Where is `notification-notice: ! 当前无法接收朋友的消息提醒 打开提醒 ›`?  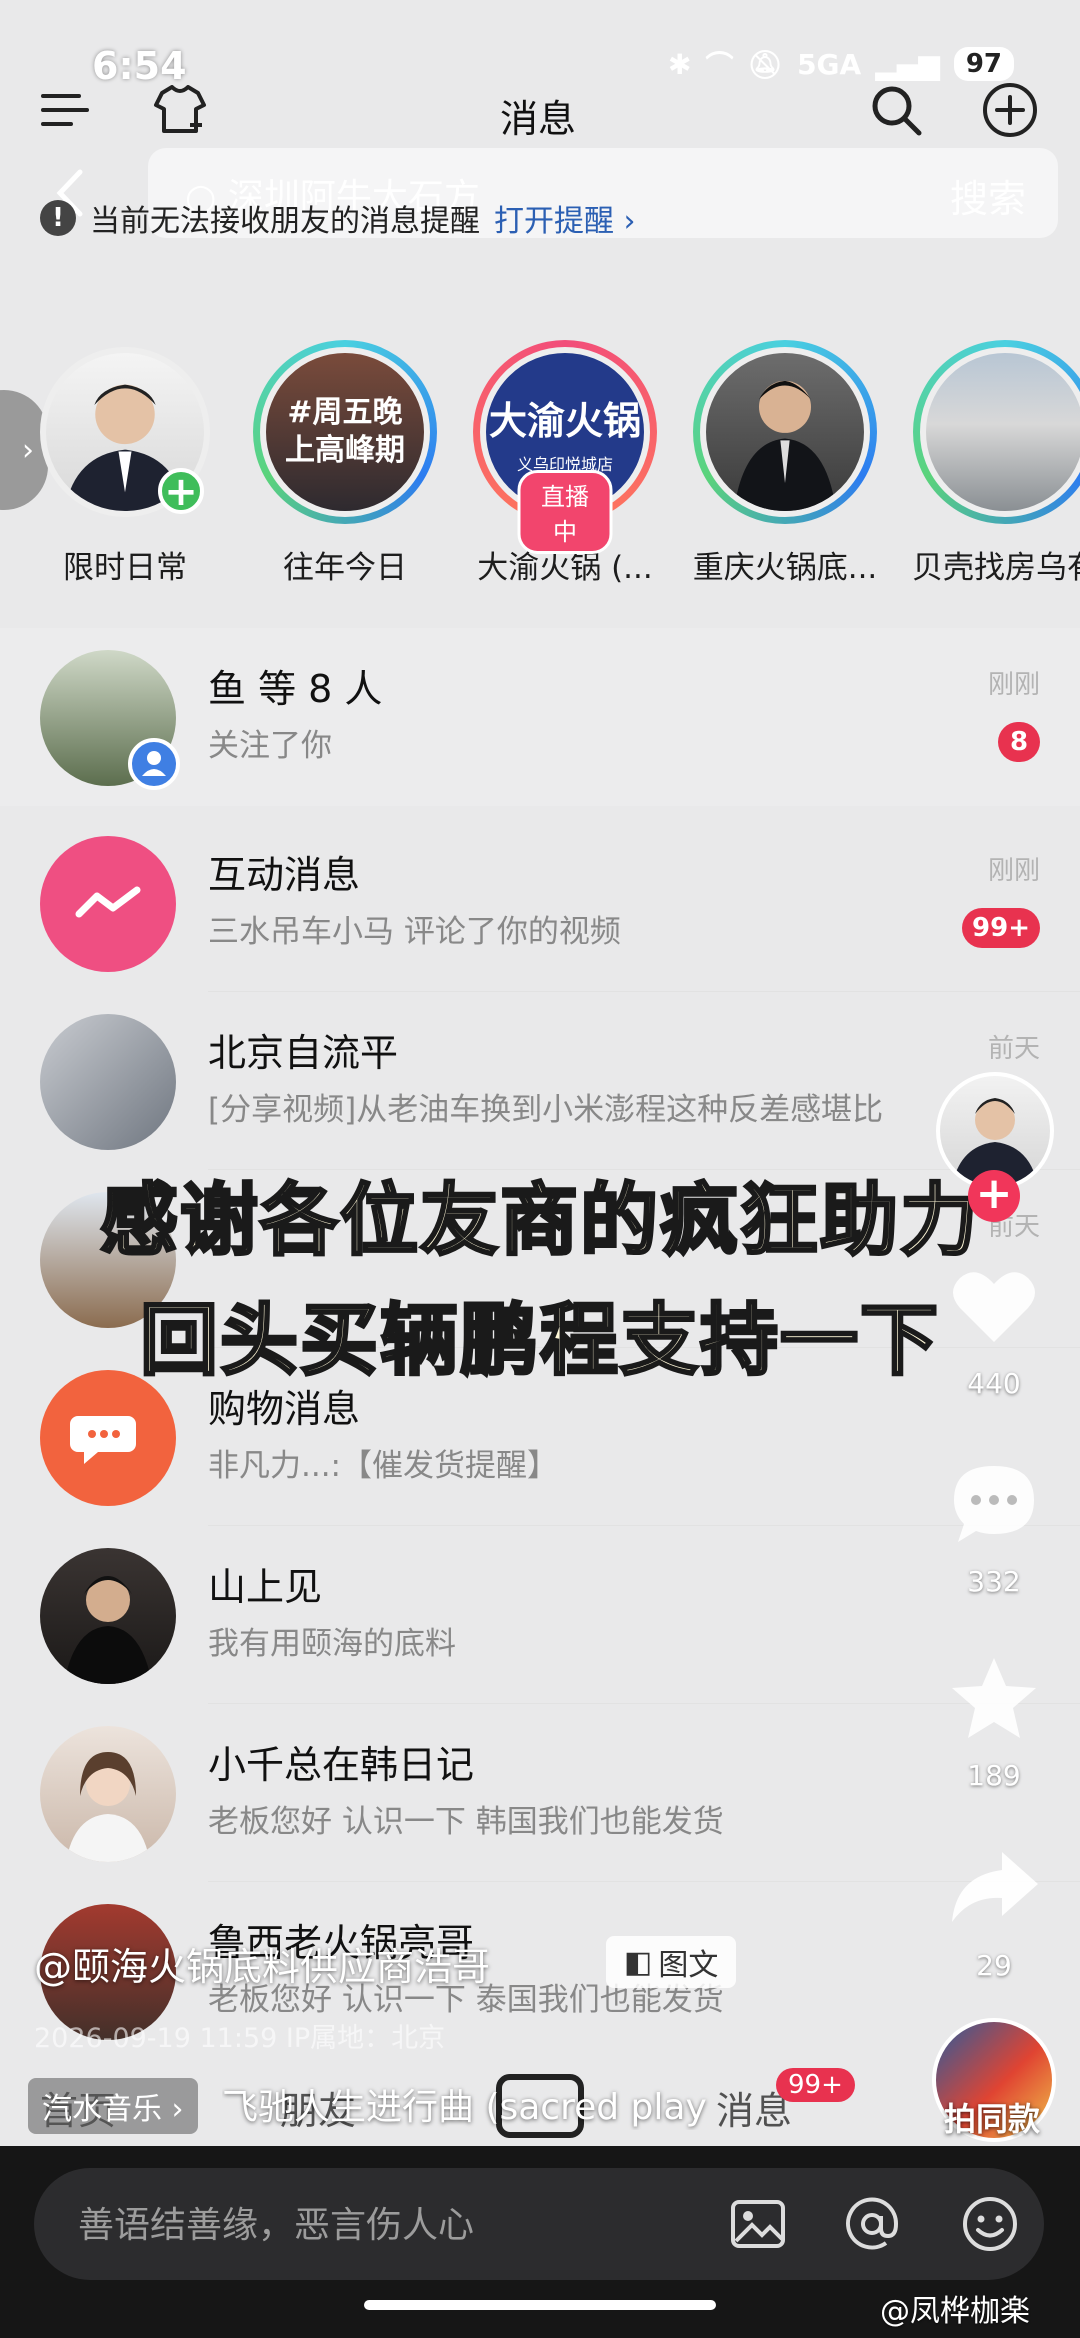 notification-notice: ! 当前无法接收朋友的消息提醒 打开提醒 › is located at coordinates (338, 218).